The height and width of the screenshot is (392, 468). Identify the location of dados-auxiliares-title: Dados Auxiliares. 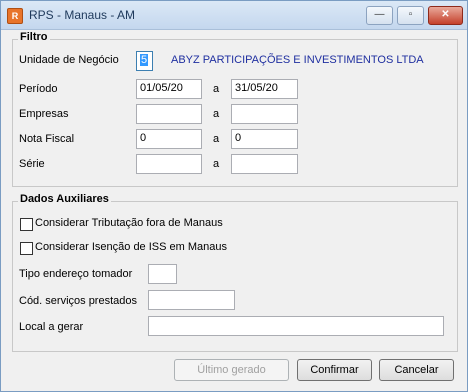
(64, 199).